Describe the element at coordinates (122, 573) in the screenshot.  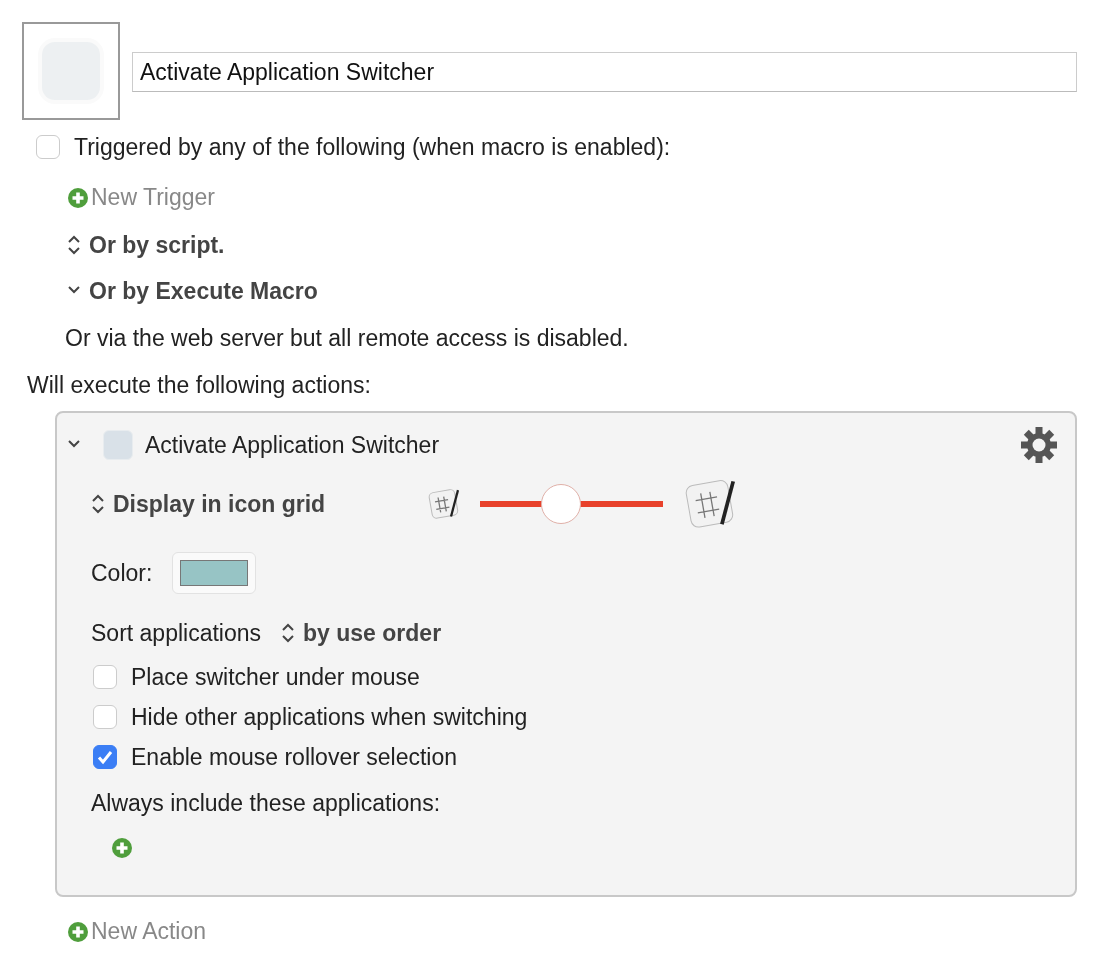
I see `color-label: Color:` at that location.